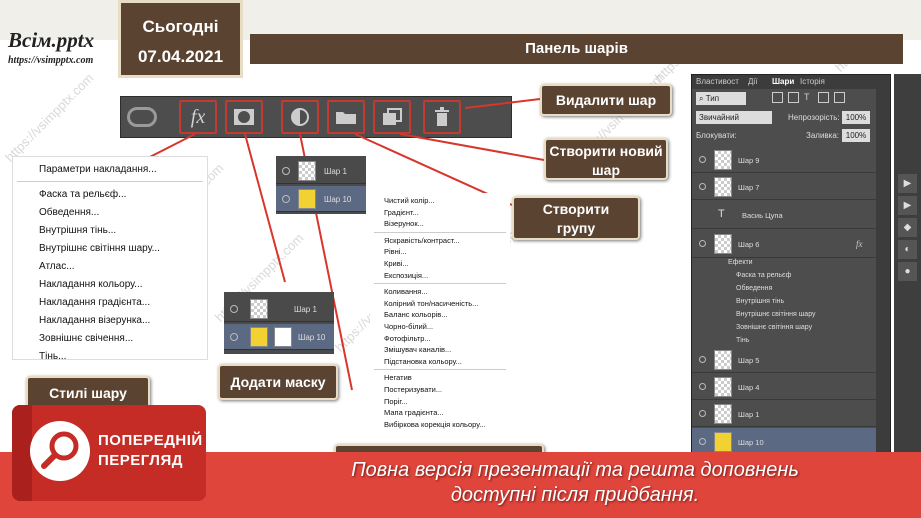 Image resolution: width=921 pixels, height=518 pixels. Describe the element at coordinates (784, 244) in the screenshot. I see `layer-row: Шар 6 fx` at that location.